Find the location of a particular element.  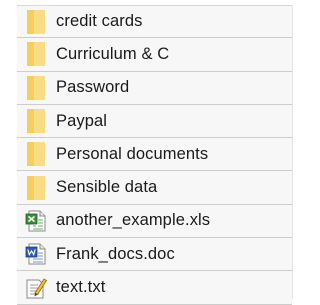

item-label: credit cards is located at coordinates (99, 21).